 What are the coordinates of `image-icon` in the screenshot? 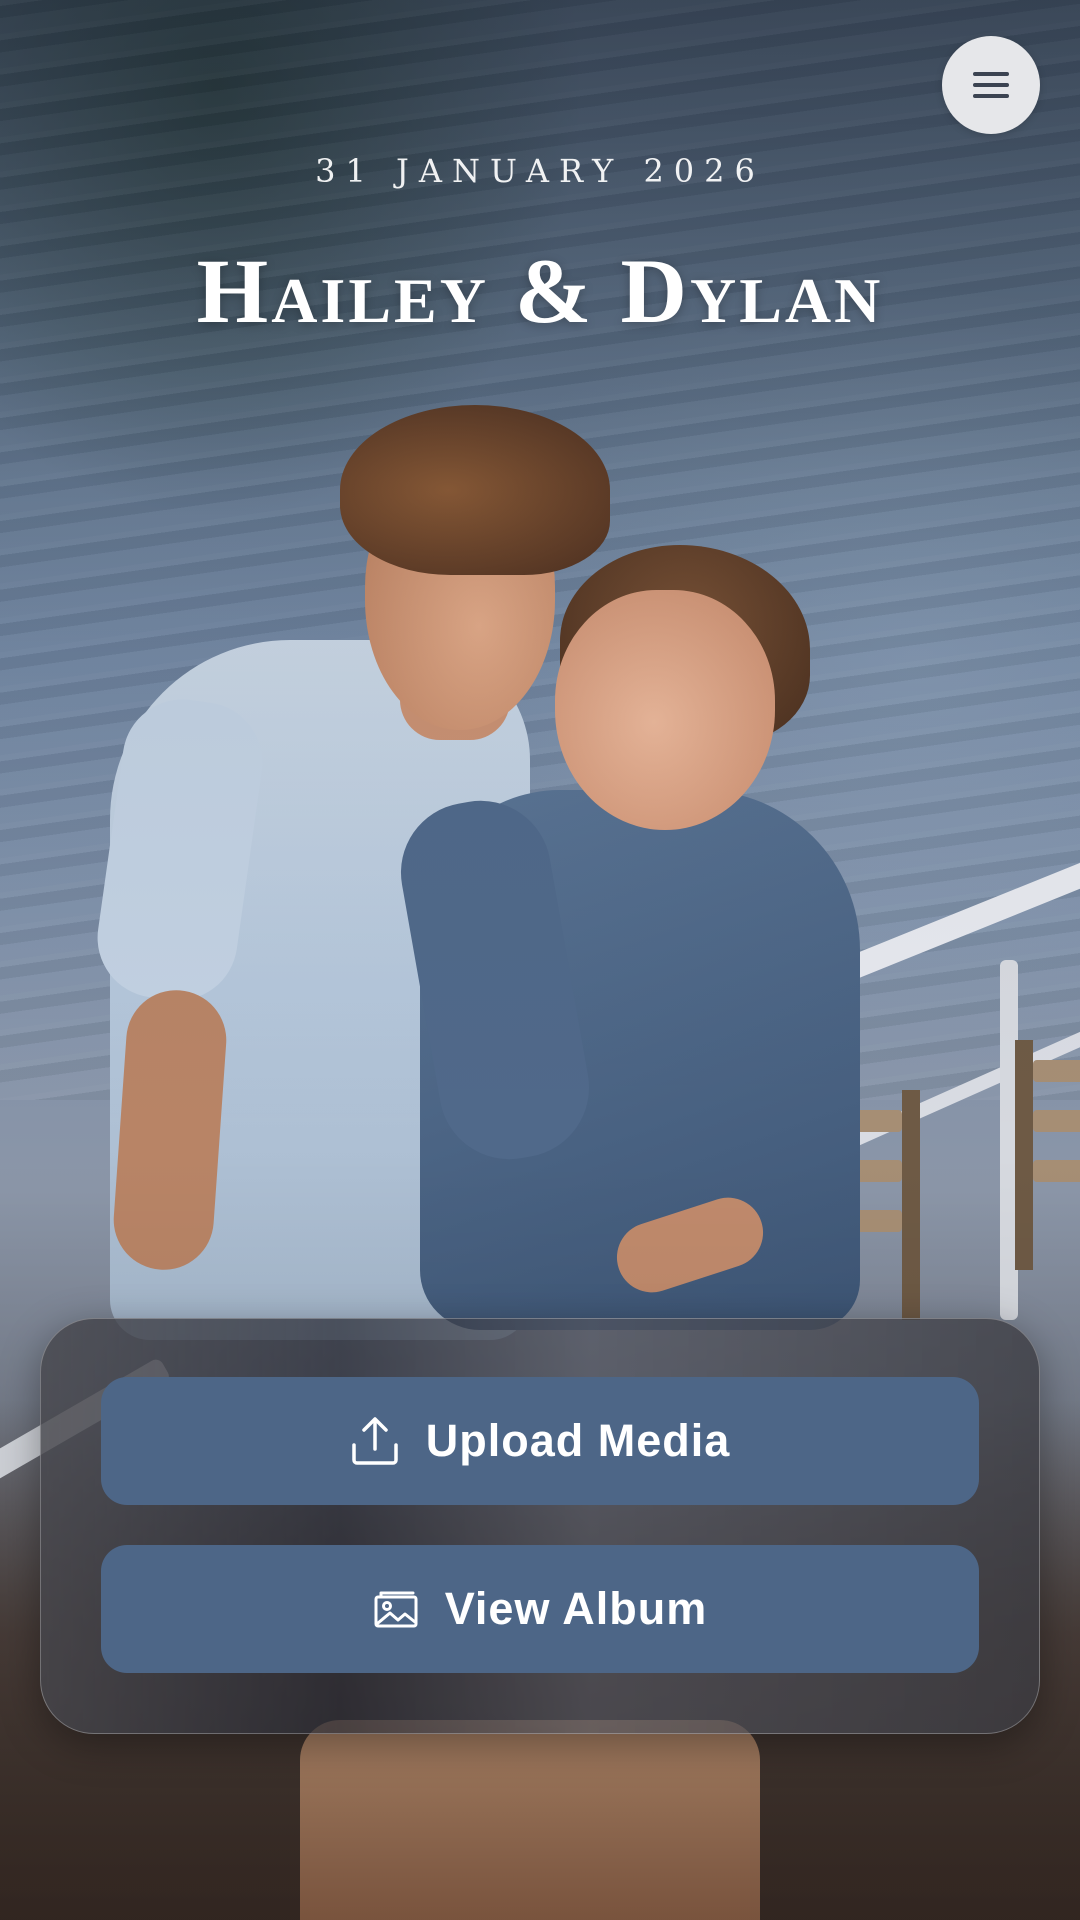 It's located at (396, 1609).